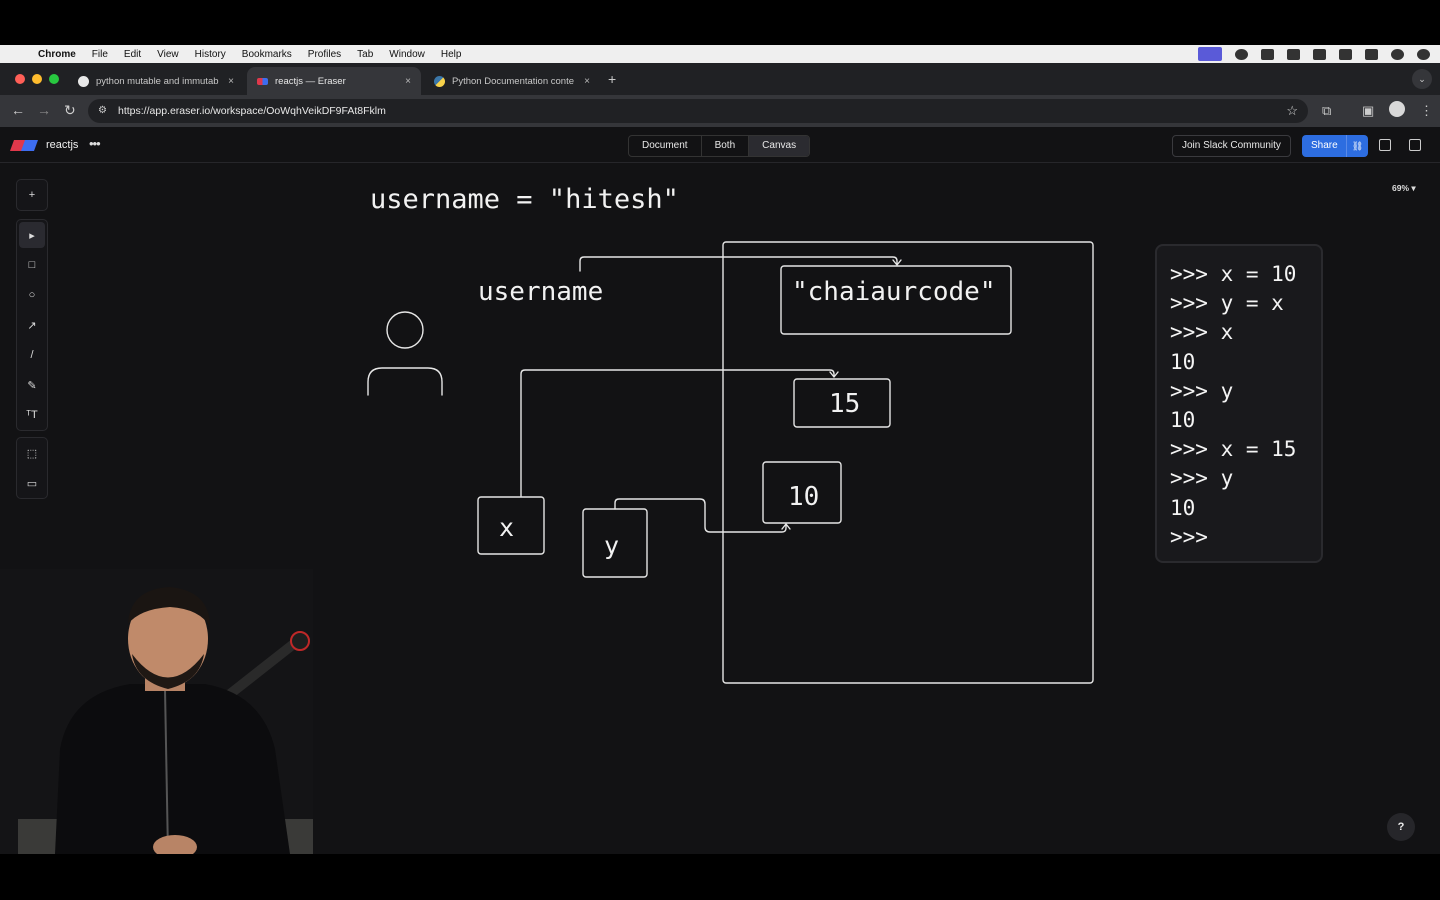 The image size is (1440, 900). What do you see at coordinates (1233, 449) in the screenshot?
I see `repl-line: >>> x = 15` at bounding box center [1233, 449].